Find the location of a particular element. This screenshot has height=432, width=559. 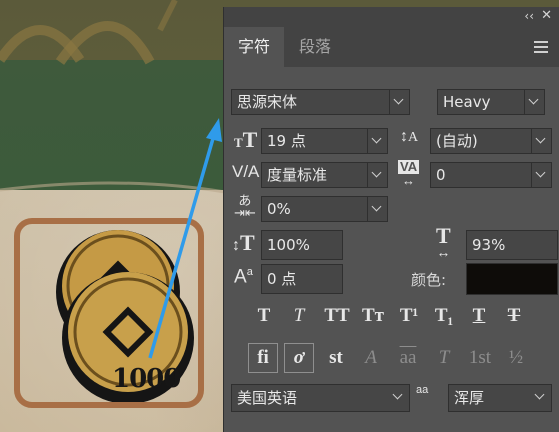

baseline-shift-field: 0 点 is located at coordinates (302, 279).